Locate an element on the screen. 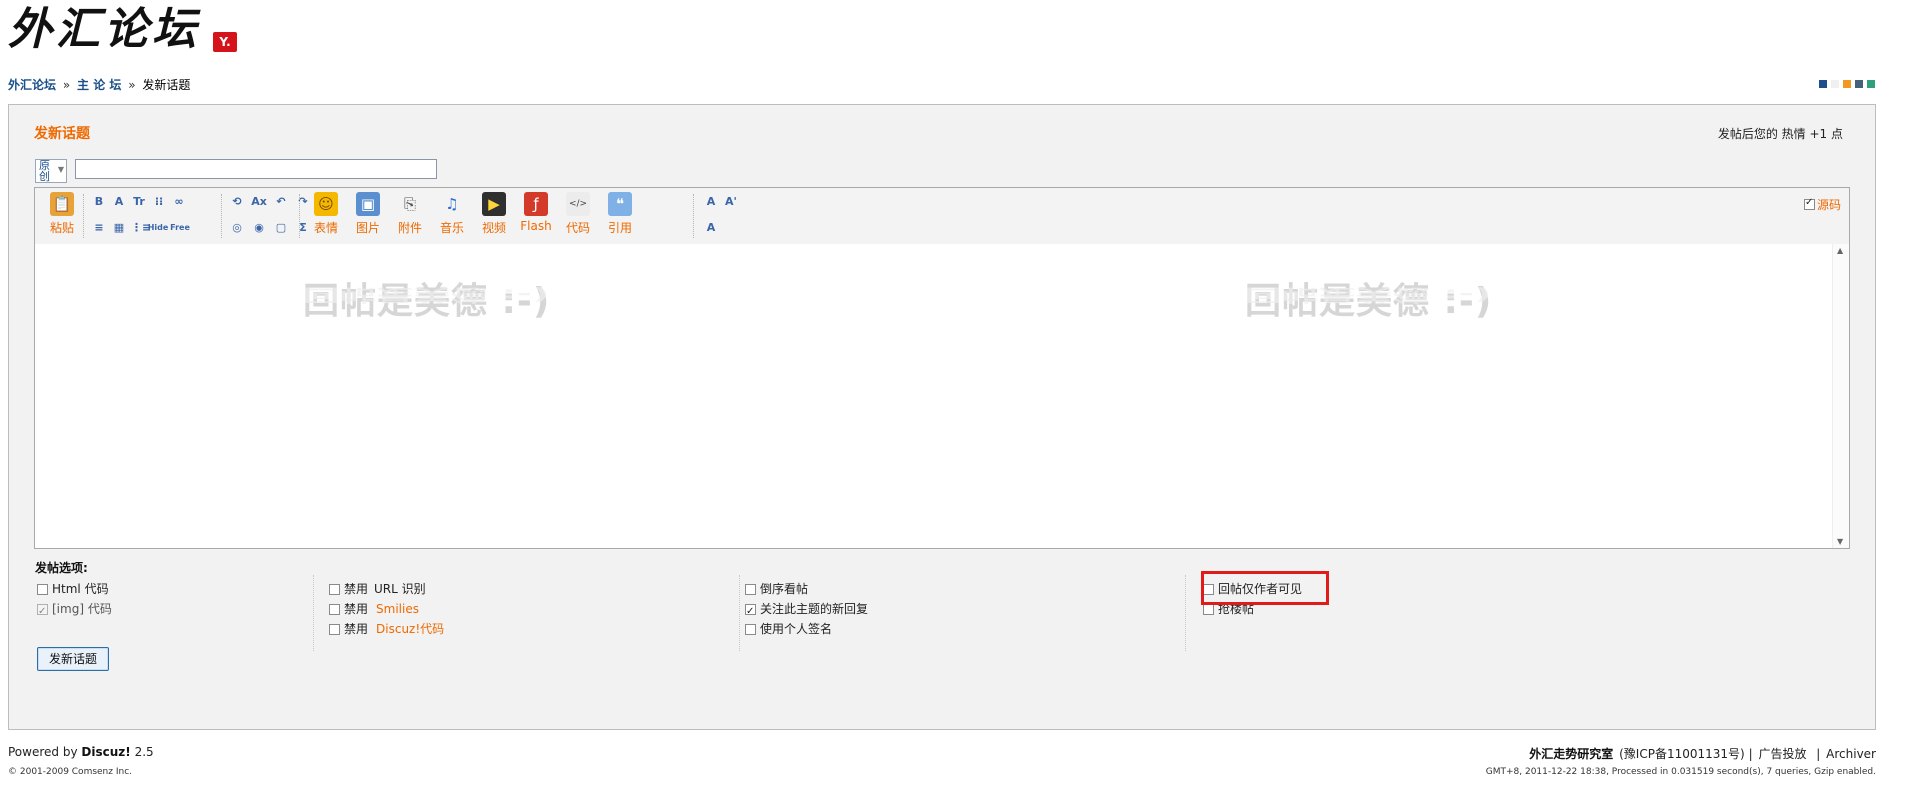 The image size is (1920, 800). font-family-icon: A is located at coordinates (711, 202).